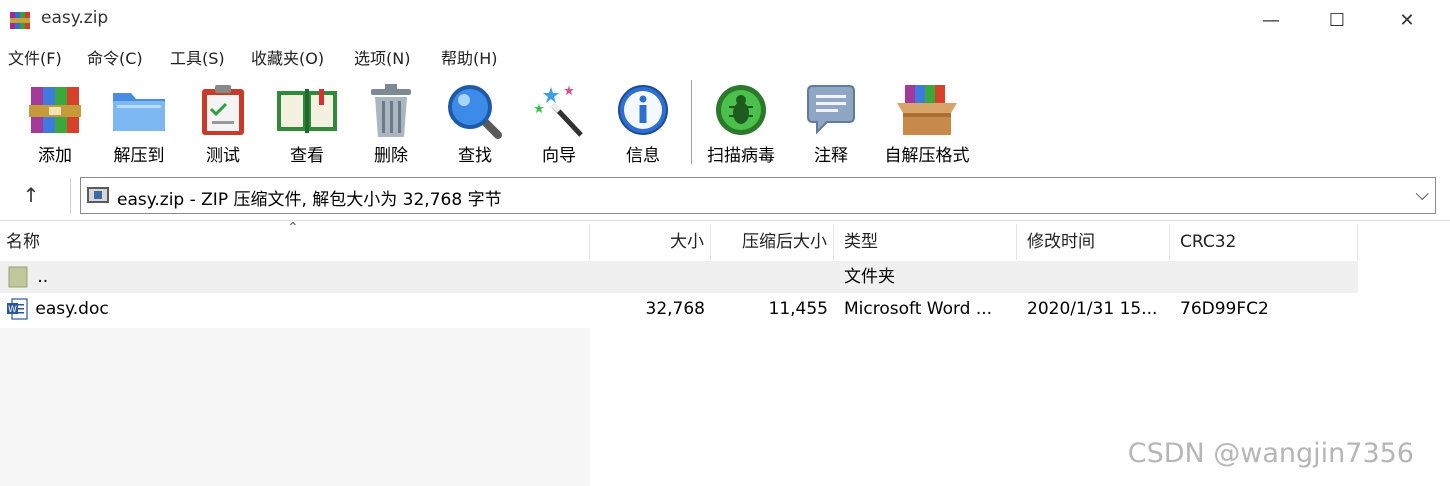 Image resolution: width=1450 pixels, height=486 pixels. Describe the element at coordinates (139, 112) in the screenshot. I see `folder-icon` at that location.